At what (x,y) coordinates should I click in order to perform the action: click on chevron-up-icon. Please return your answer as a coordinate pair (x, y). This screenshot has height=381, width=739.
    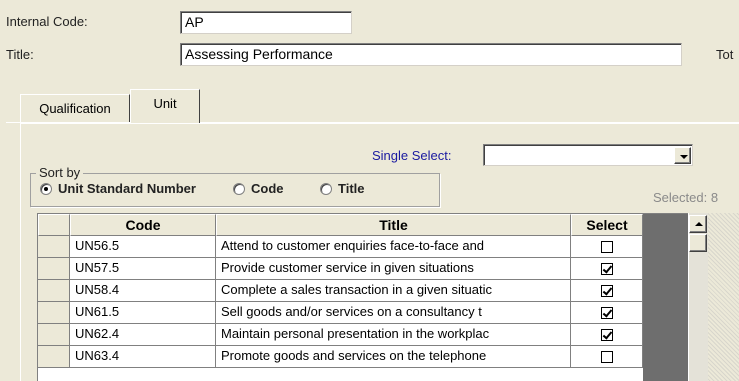
    Looking at the image, I should click on (699, 224).